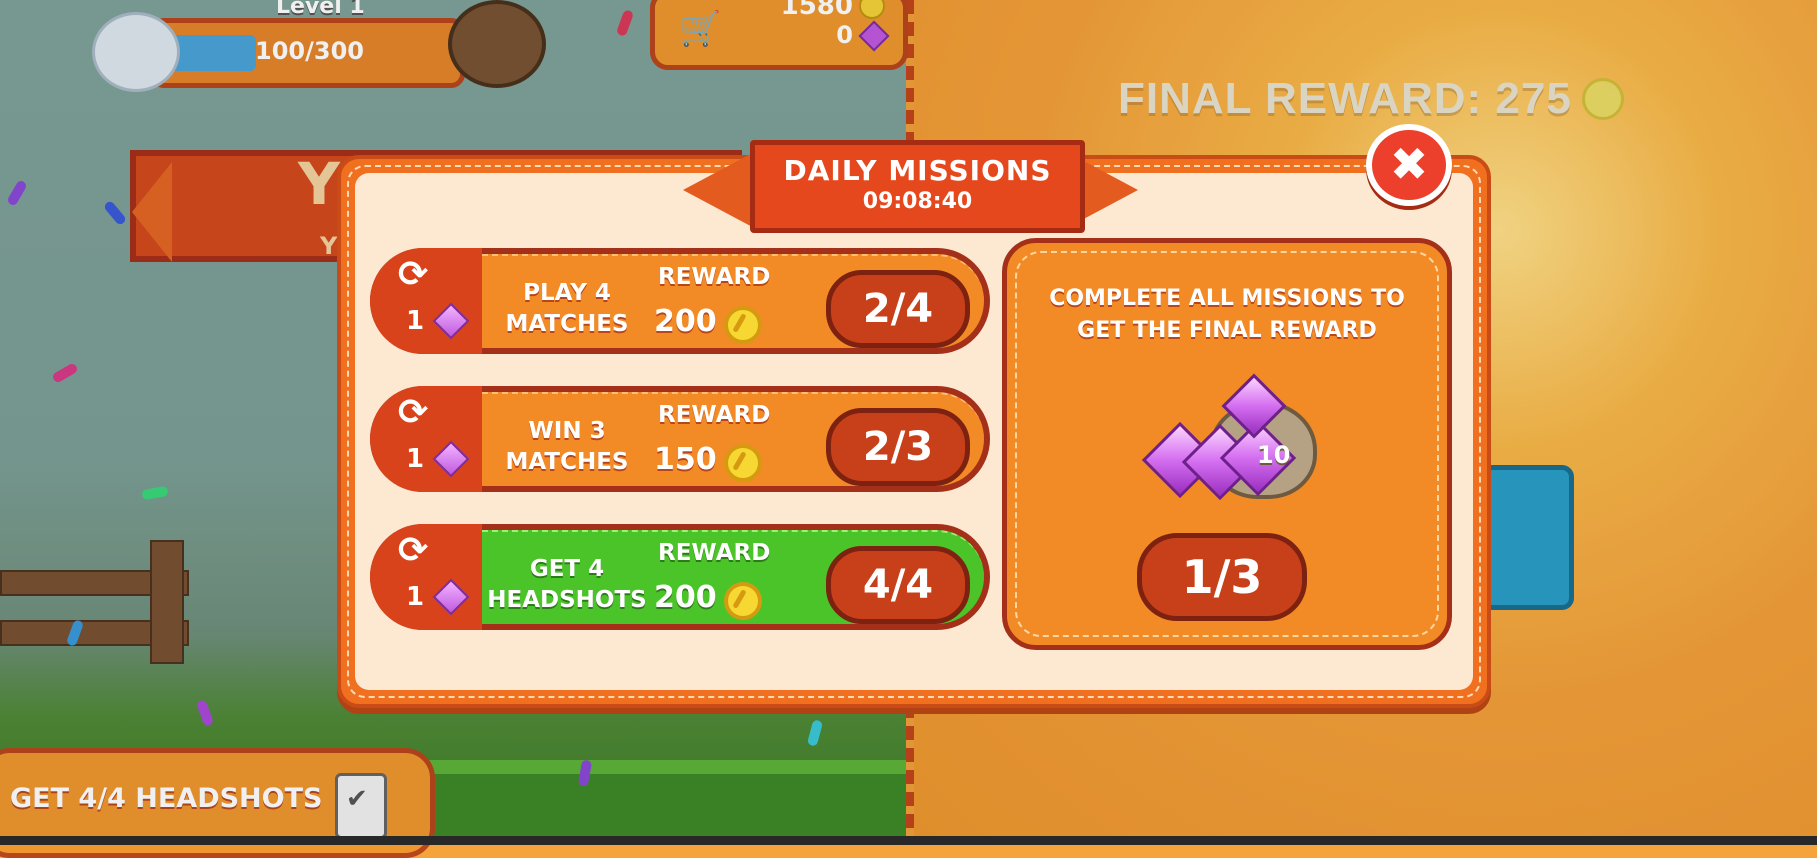  I want to click on modal-title-ribbon: DAILY MISSIONS 09:08:40, so click(917, 186).